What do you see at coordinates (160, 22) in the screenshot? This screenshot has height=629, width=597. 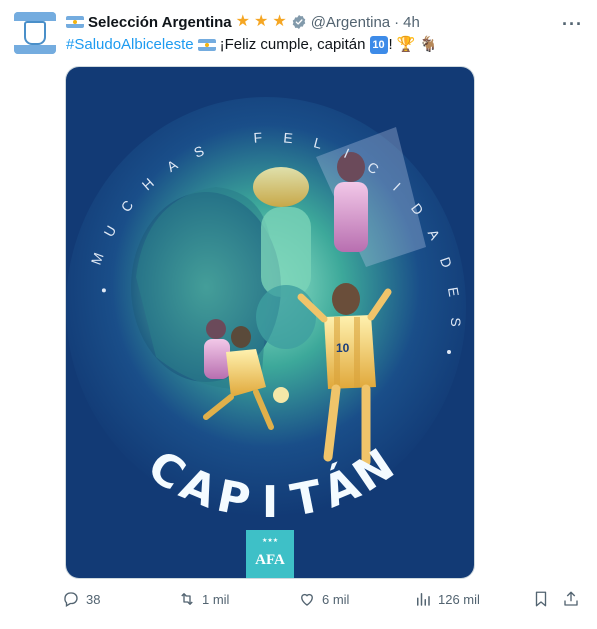 I see `author-name: Selección Argentina` at bounding box center [160, 22].